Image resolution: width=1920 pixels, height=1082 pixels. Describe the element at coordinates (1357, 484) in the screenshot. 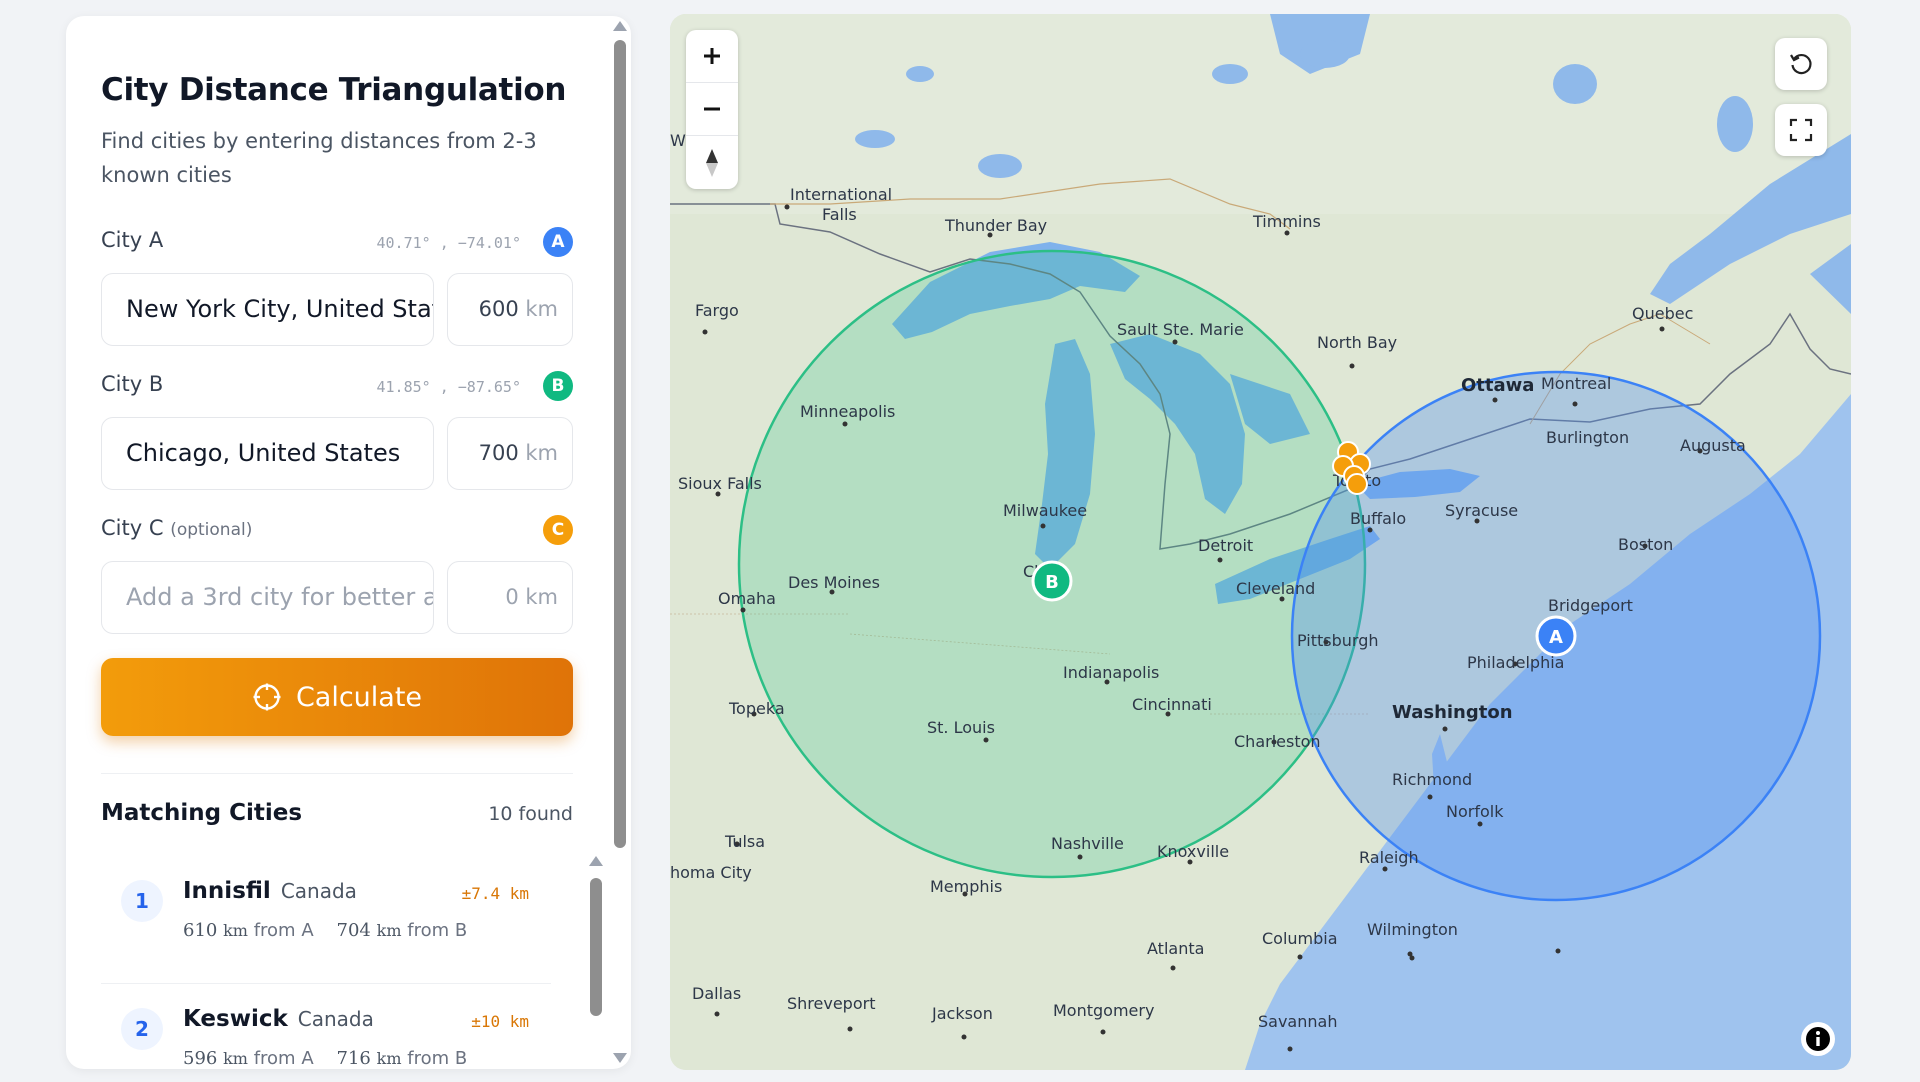

I see `match-marker` at that location.